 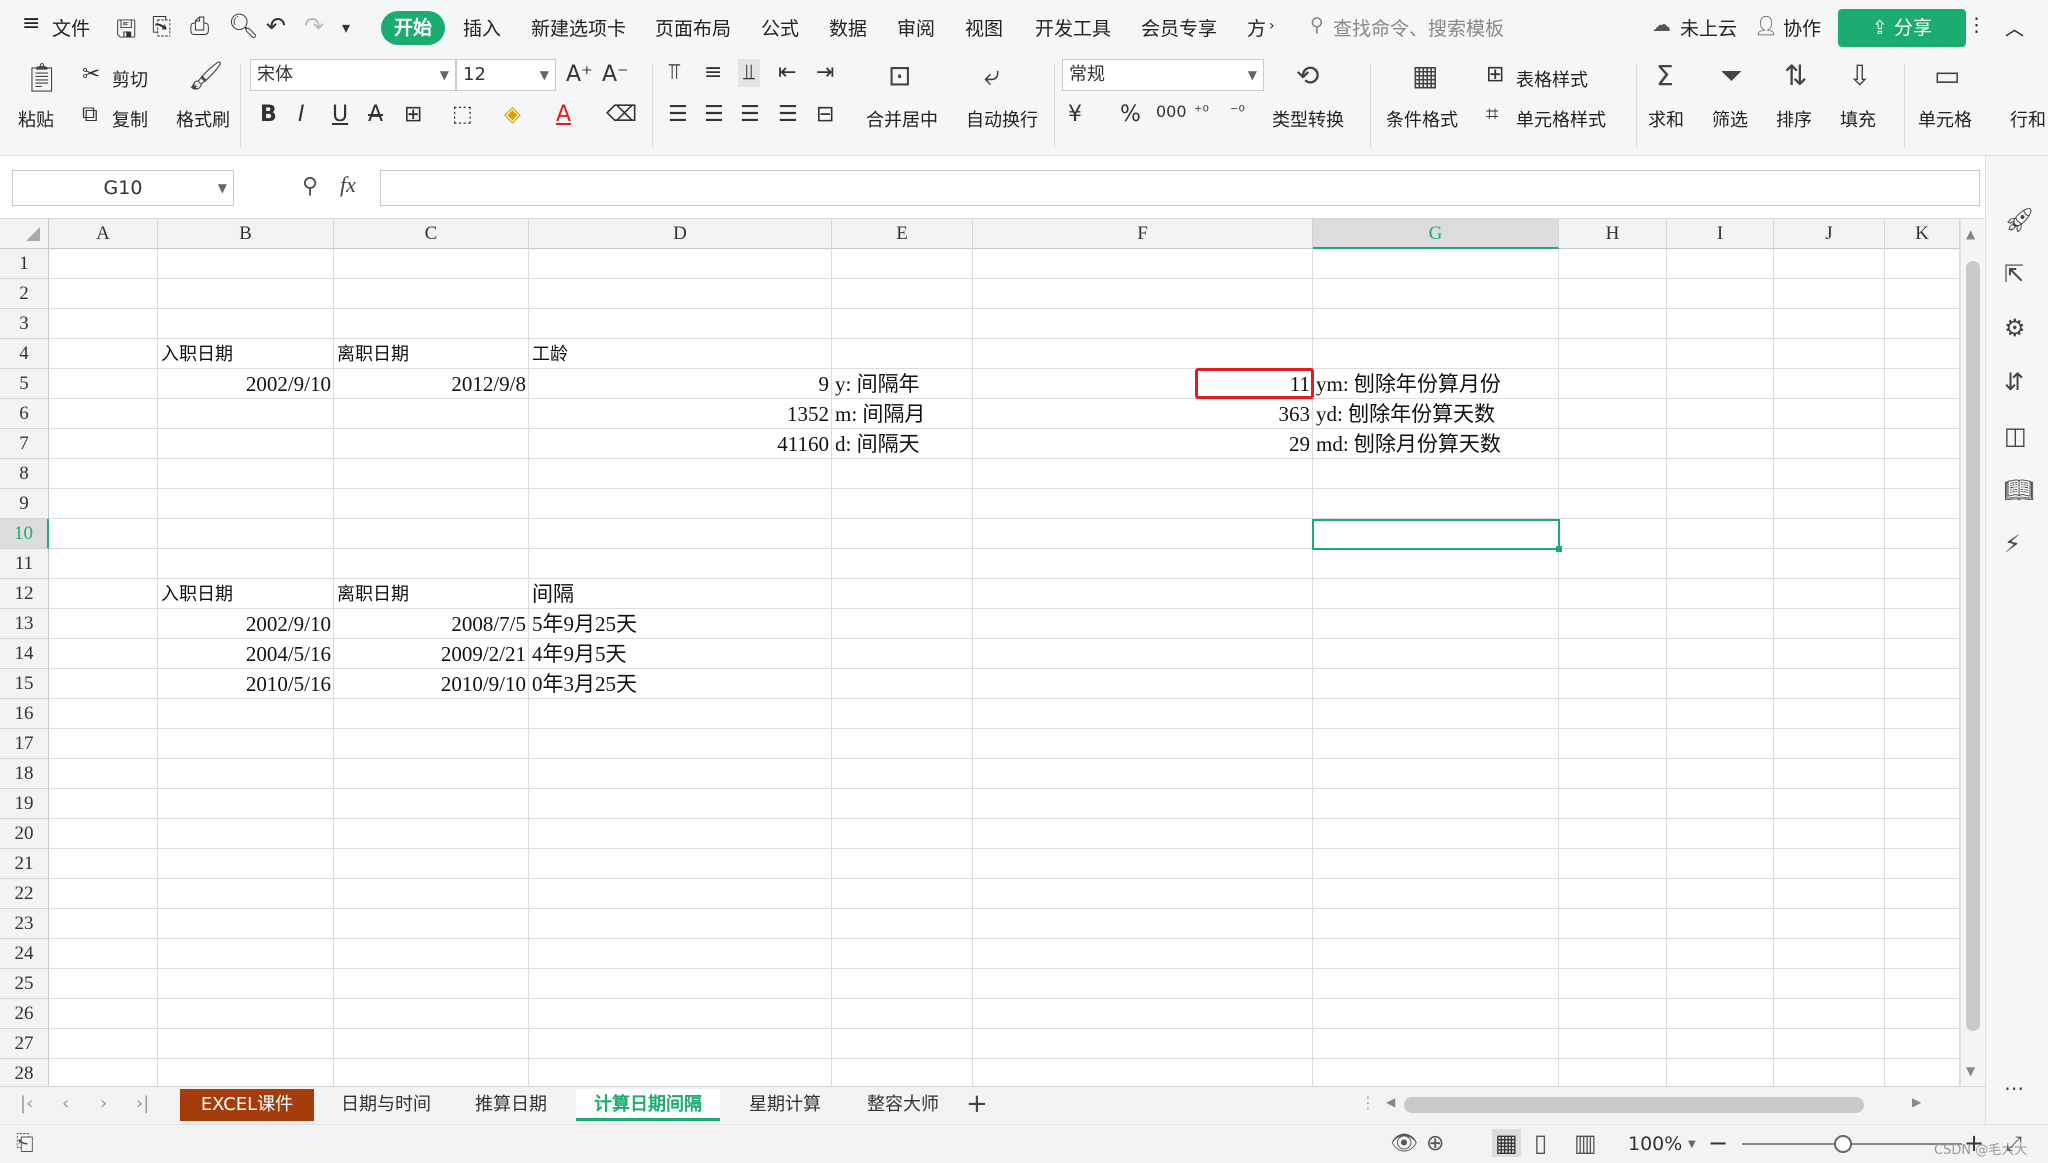 What do you see at coordinates (353, 75) in the screenshot?
I see `font-name-select: 宋体 ▼` at bounding box center [353, 75].